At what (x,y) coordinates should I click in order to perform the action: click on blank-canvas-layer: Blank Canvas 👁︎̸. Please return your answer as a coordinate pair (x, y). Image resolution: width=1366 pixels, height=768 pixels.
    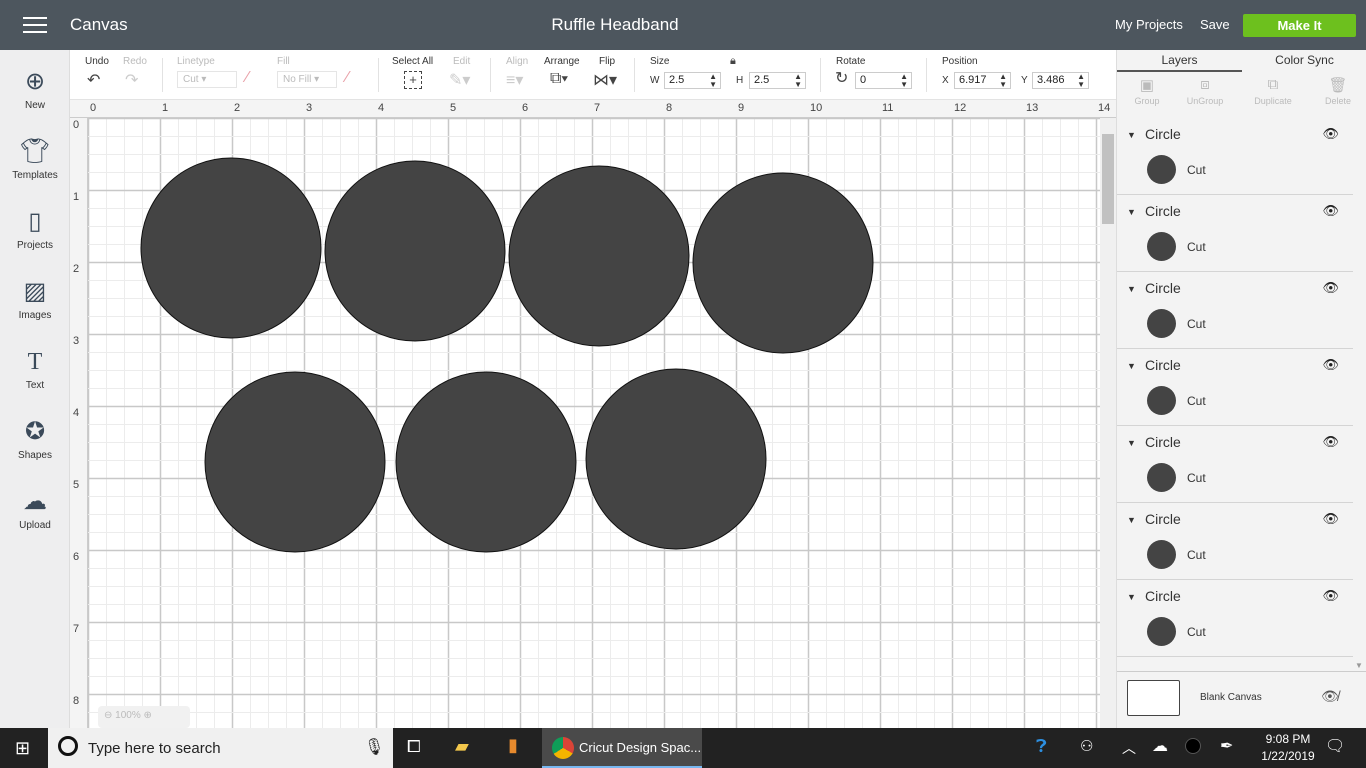
    Looking at the image, I should click on (1241, 697).